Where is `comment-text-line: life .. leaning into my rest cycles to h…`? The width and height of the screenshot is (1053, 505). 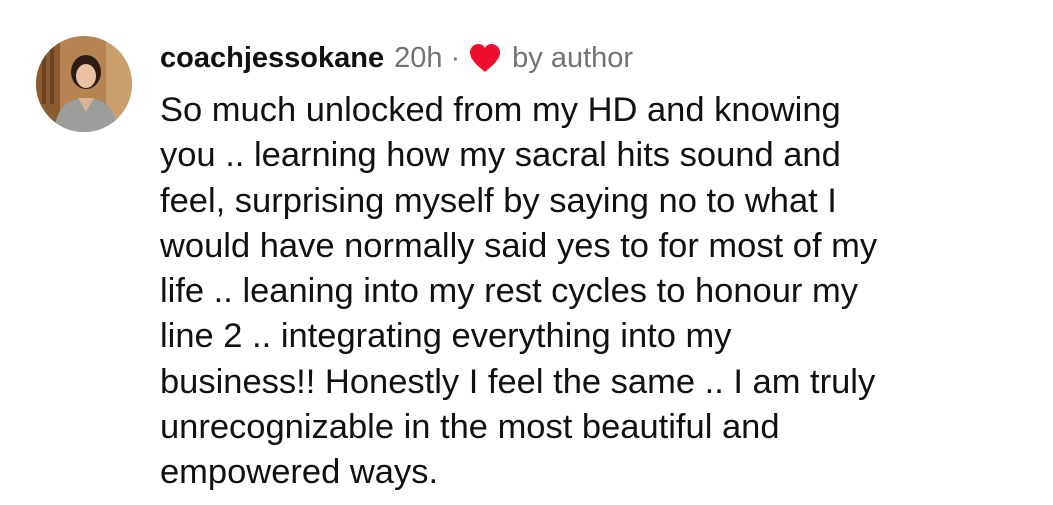
comment-text-line: life .. leaning into my rest cycles to h… is located at coordinates (509, 291).